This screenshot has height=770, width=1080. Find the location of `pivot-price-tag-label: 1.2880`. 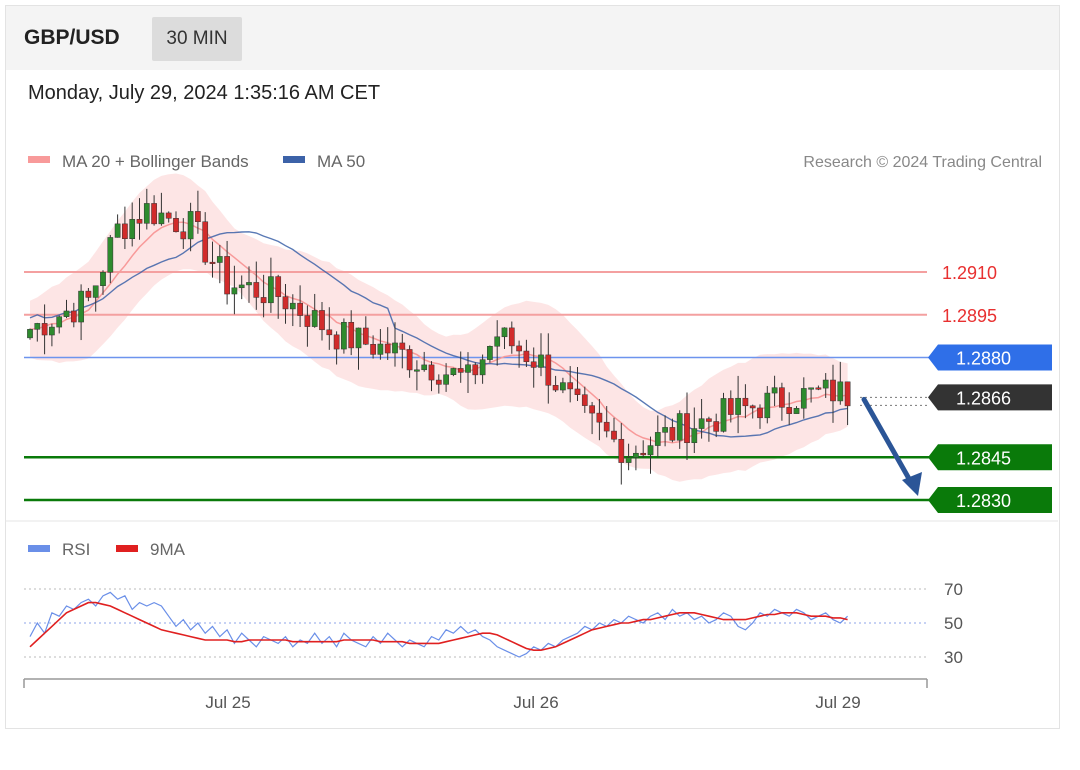

pivot-price-tag-label: 1.2880 is located at coordinates (983, 359).